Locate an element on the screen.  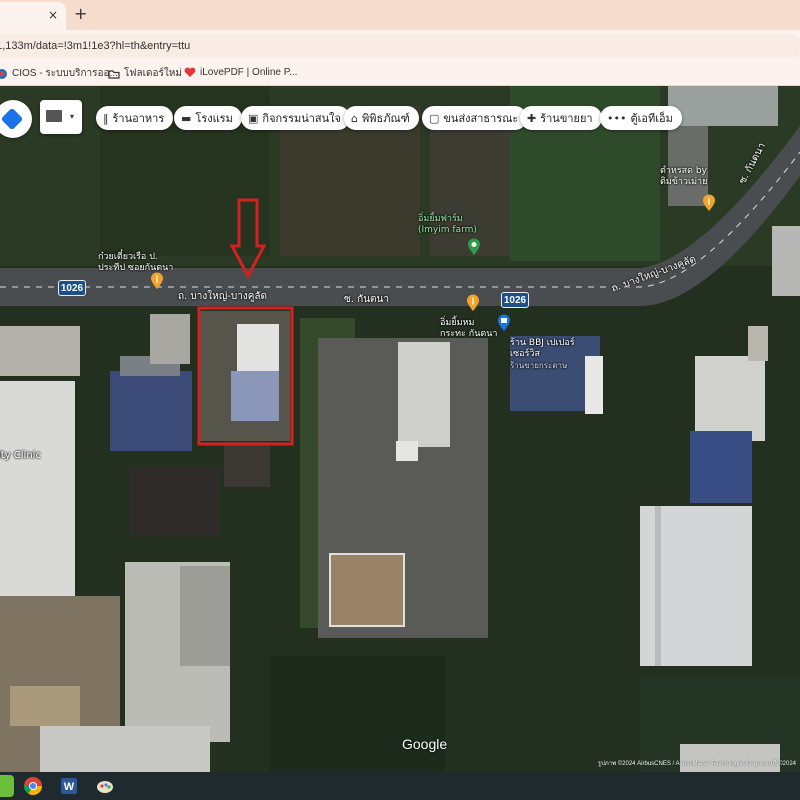
poi-name: ก๋วยเตี๋ยวเรือ ป. is located at coordinates (128, 257).